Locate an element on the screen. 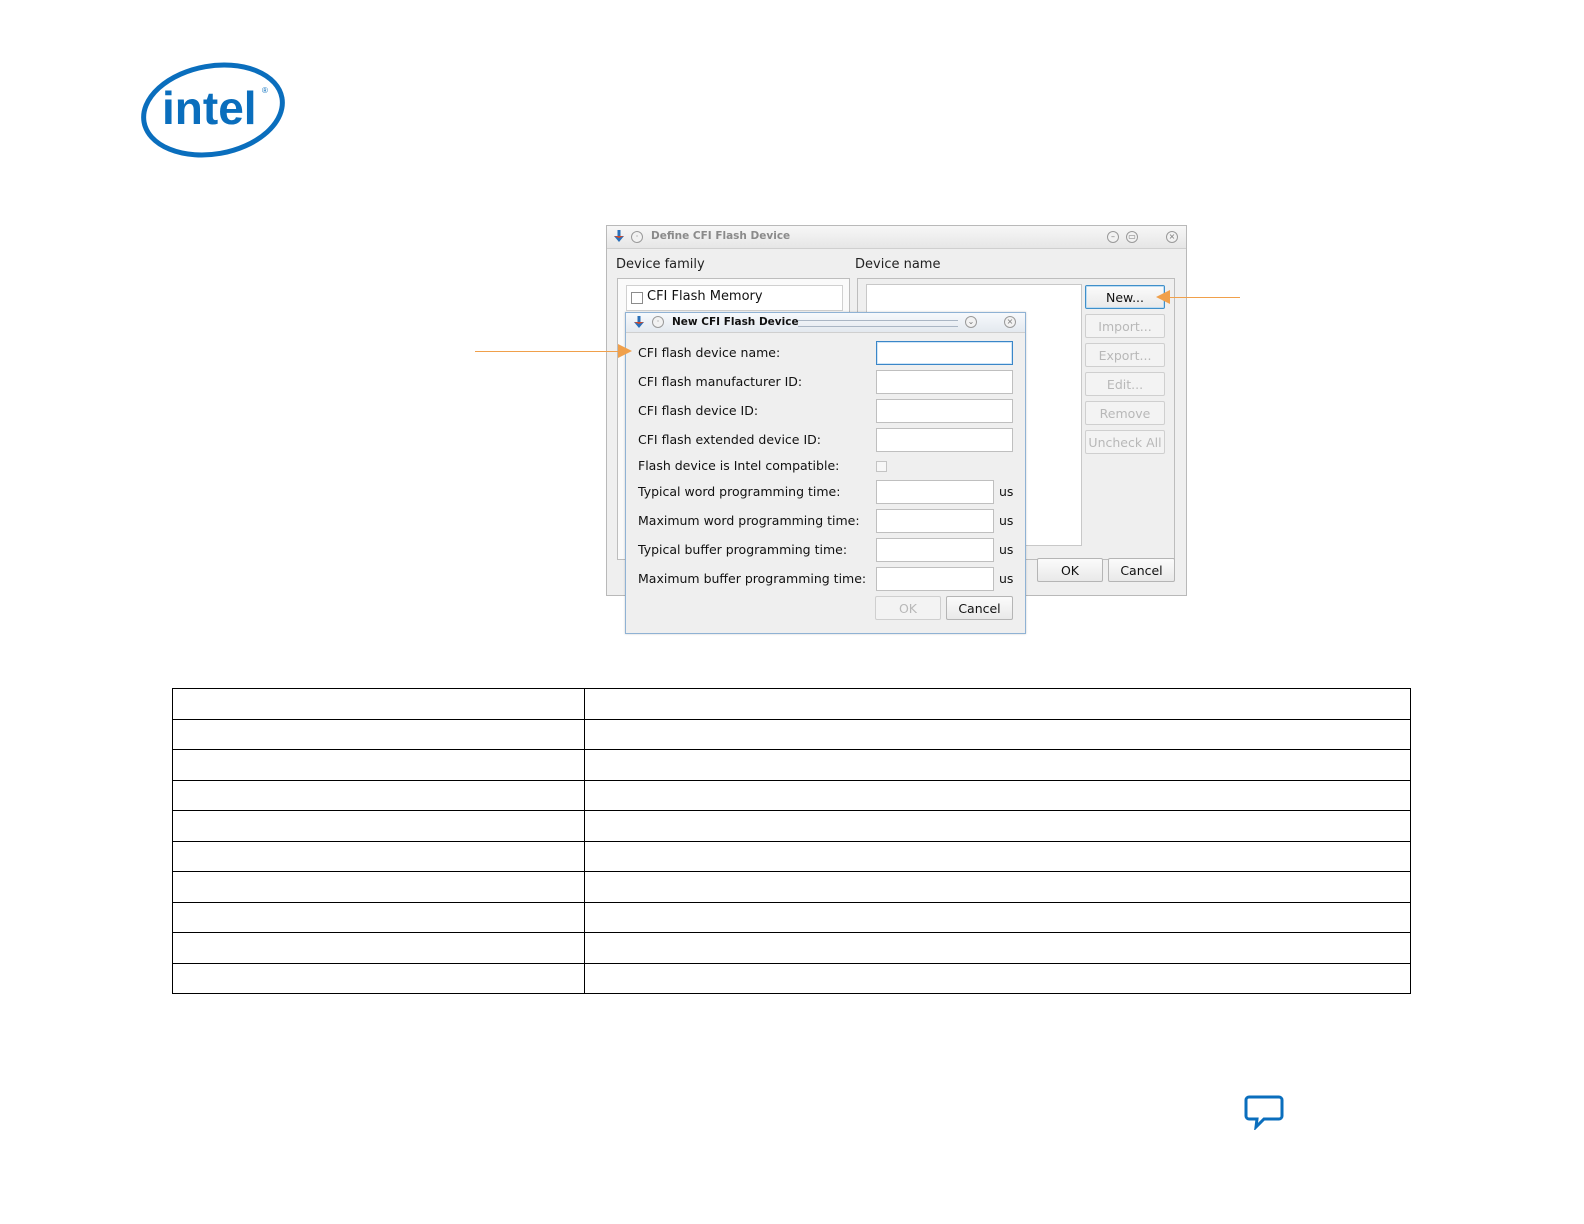  typ-buffer-time-unit: us is located at coordinates (1006, 549).